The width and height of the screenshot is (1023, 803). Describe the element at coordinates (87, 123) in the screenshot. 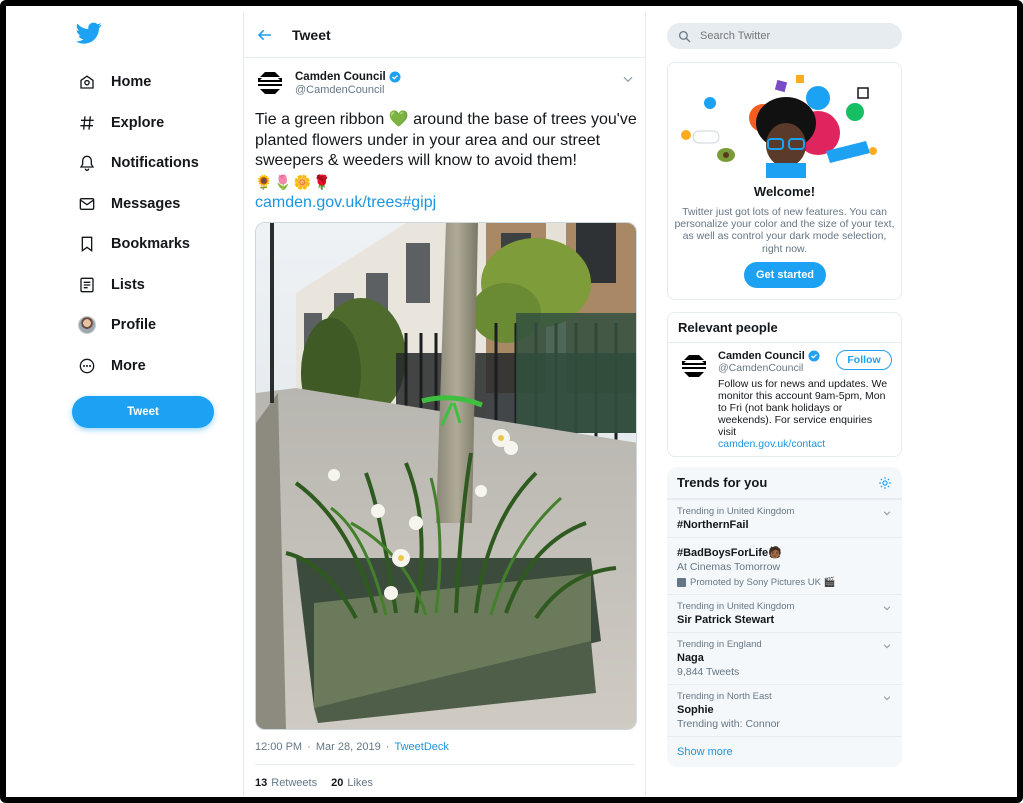

I see `hashtag-icon` at that location.